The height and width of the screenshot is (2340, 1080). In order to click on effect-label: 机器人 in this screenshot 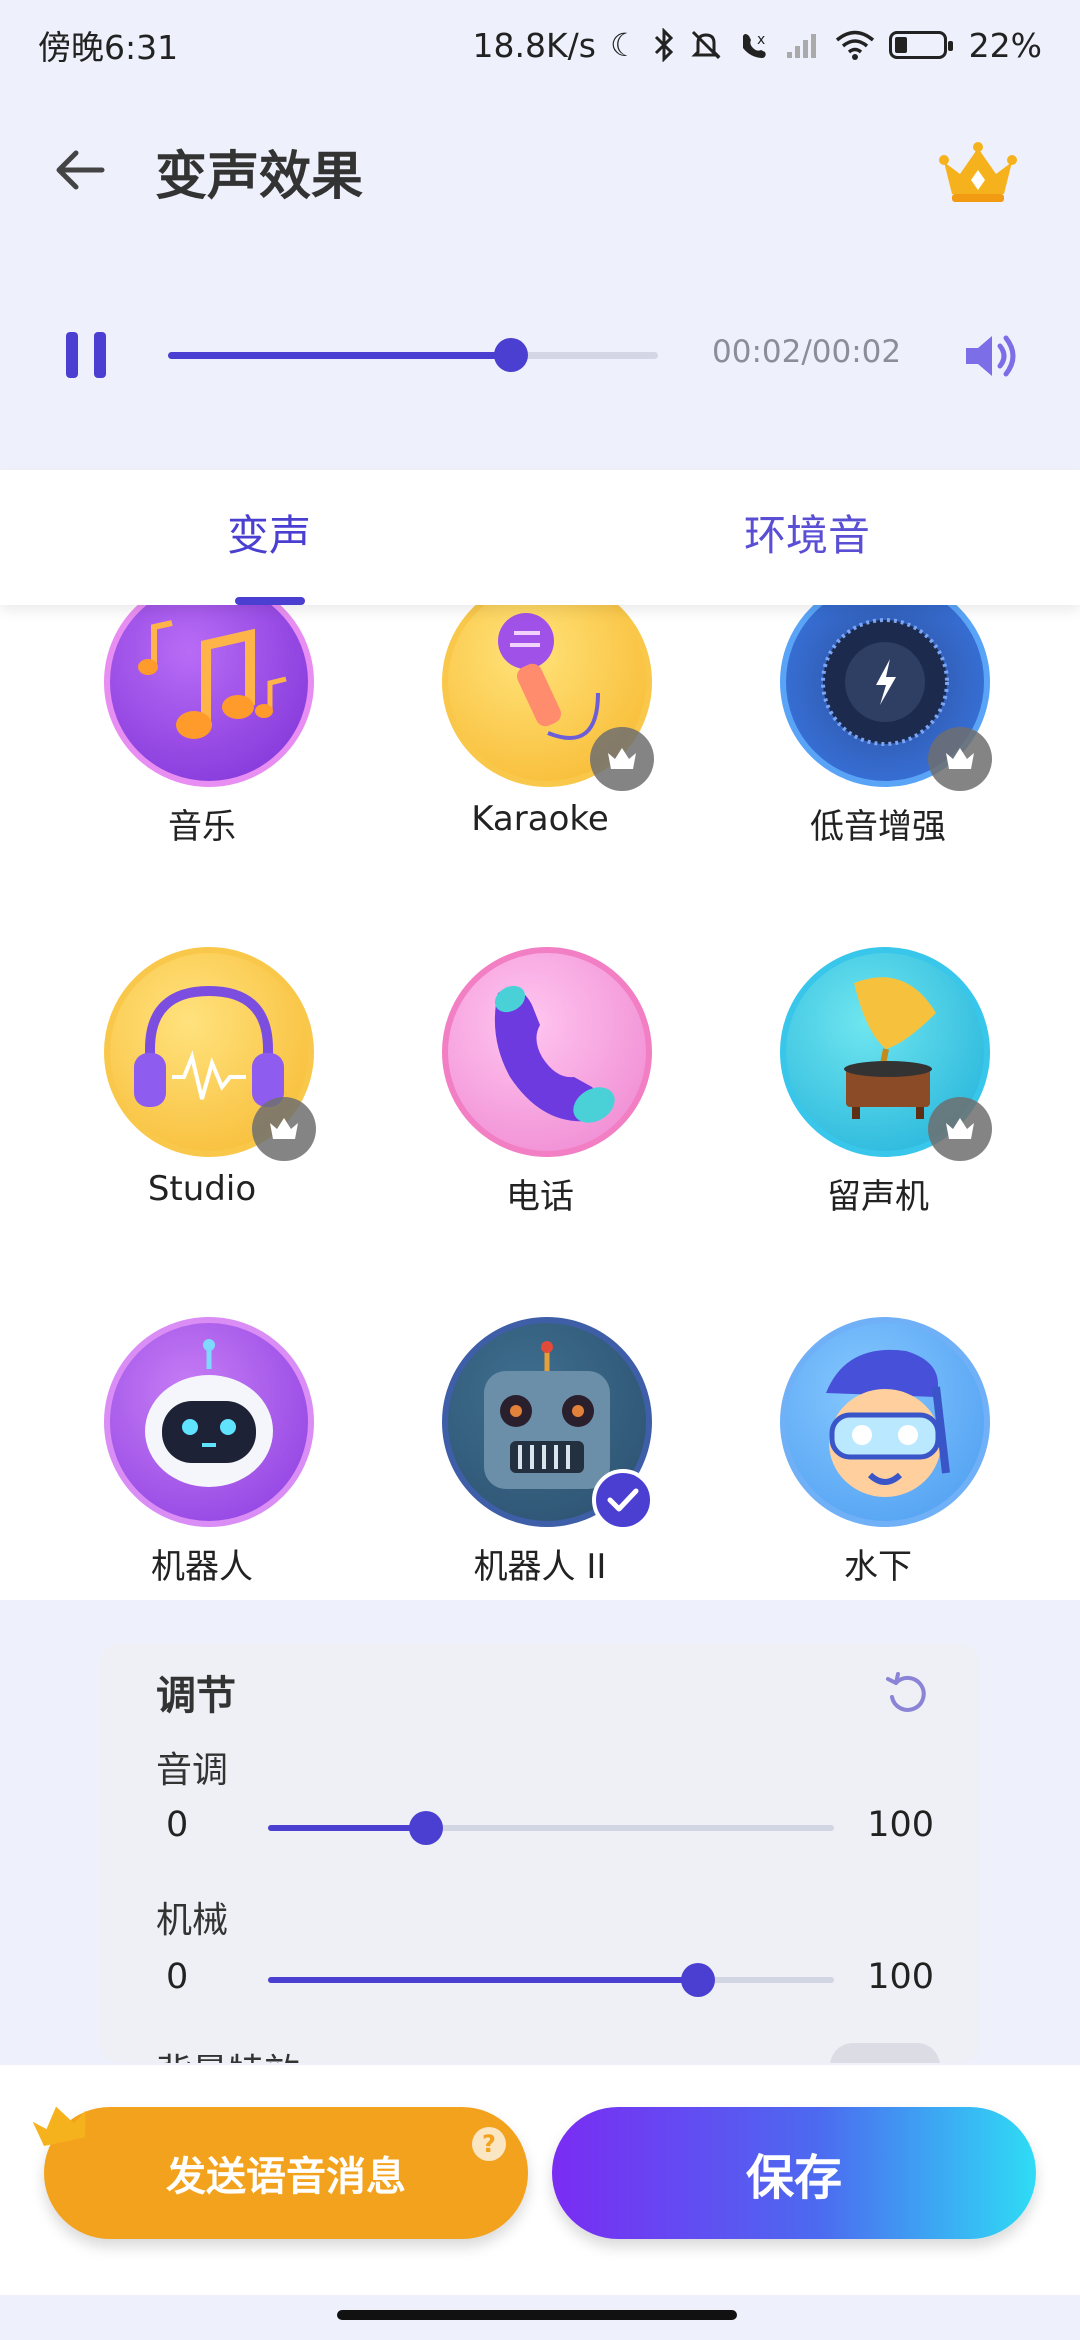, I will do `click(202, 1567)`.